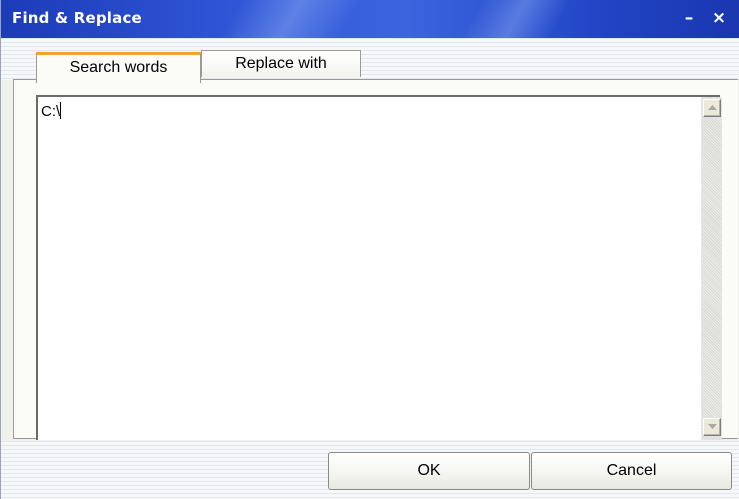 Image resolution: width=739 pixels, height=499 pixels. I want to click on search-text: C:\, so click(51, 111).